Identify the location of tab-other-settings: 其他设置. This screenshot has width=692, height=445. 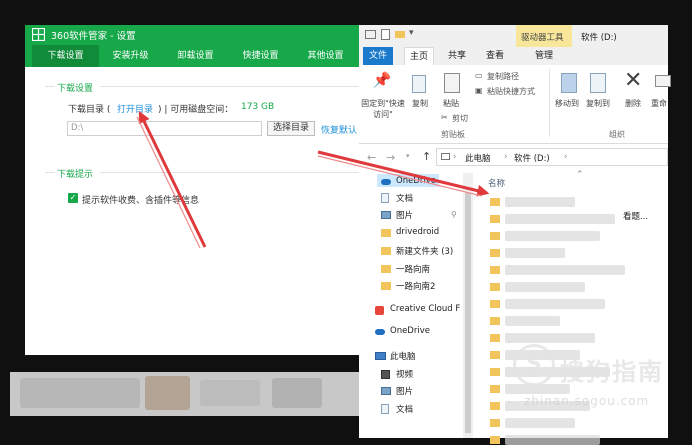
(325, 56).